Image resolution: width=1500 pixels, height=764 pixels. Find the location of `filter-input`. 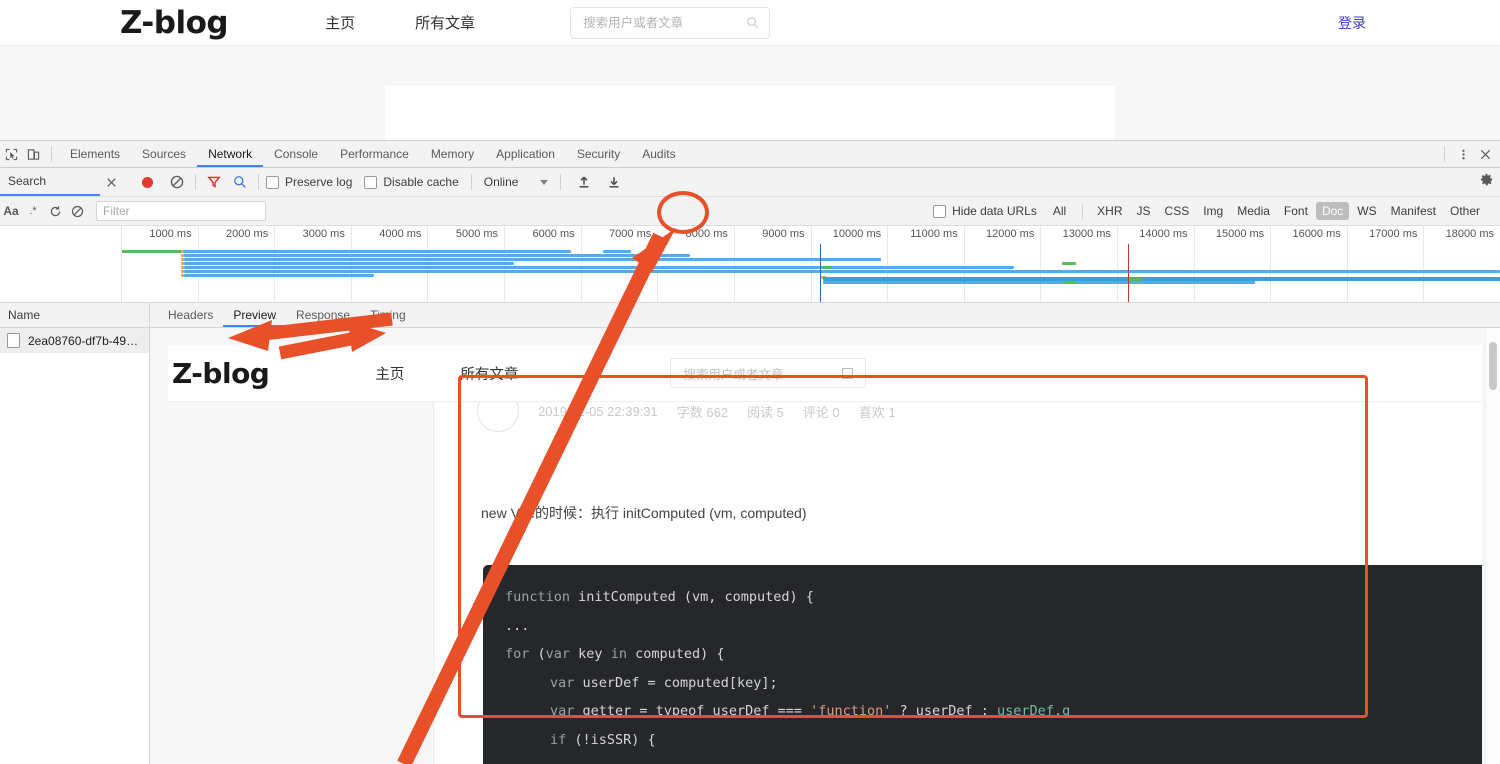

filter-input is located at coordinates (181, 211).